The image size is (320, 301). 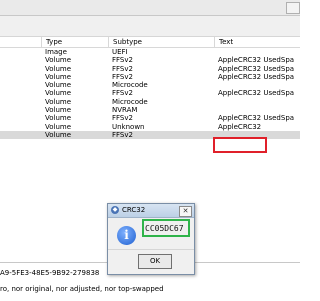 I want to click on header-type: Type, so click(x=76, y=42).